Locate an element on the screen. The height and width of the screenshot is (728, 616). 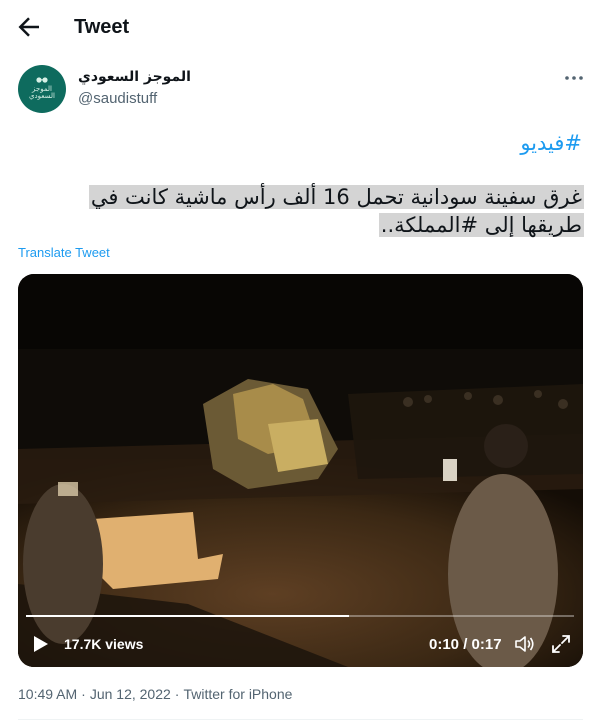
more-icon is located at coordinates (574, 78).